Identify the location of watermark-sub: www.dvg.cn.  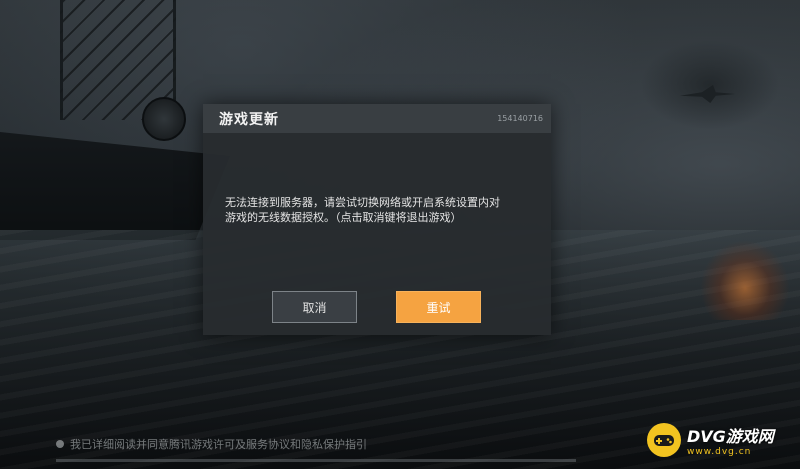
(719, 452).